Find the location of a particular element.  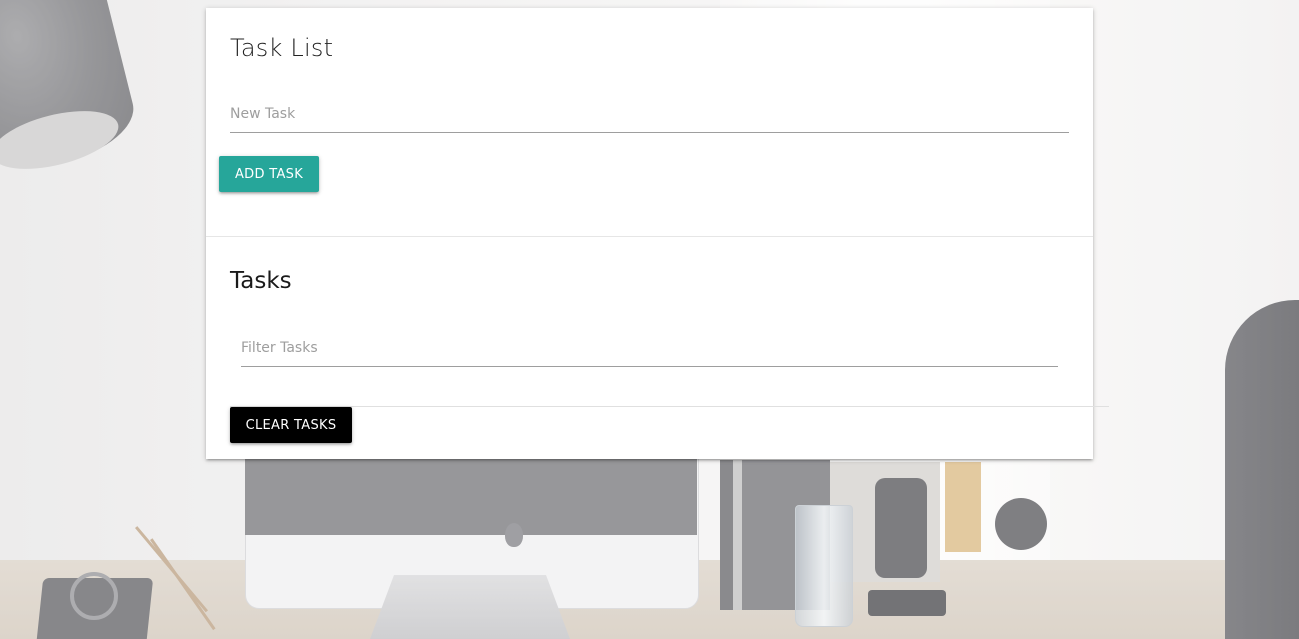

add-task-button: ADD TASK is located at coordinates (269, 174).